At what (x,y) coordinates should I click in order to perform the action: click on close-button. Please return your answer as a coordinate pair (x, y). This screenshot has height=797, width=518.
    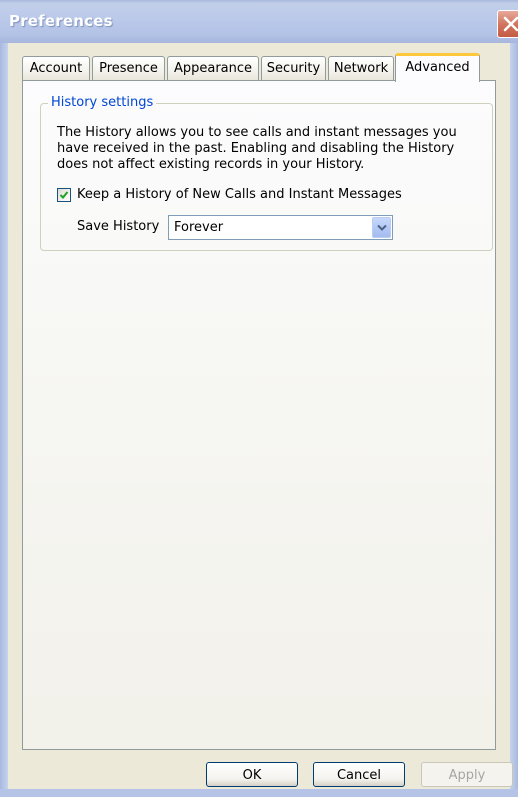
    Looking at the image, I should click on (507, 24).